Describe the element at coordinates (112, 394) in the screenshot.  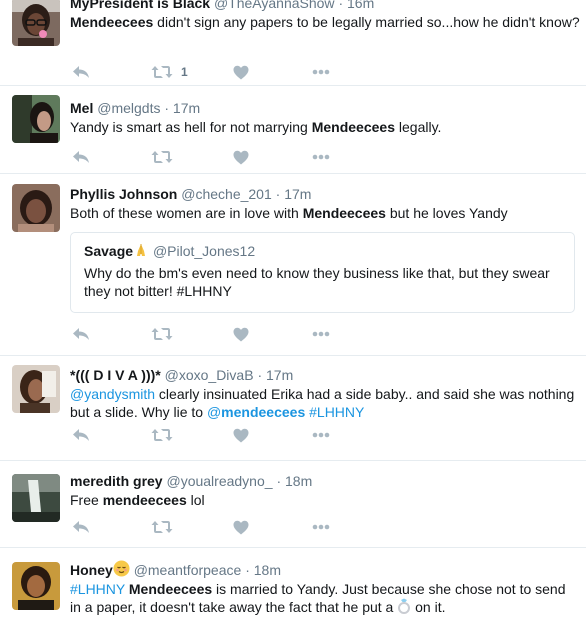
I see `mention-link: @yandysmith` at that location.